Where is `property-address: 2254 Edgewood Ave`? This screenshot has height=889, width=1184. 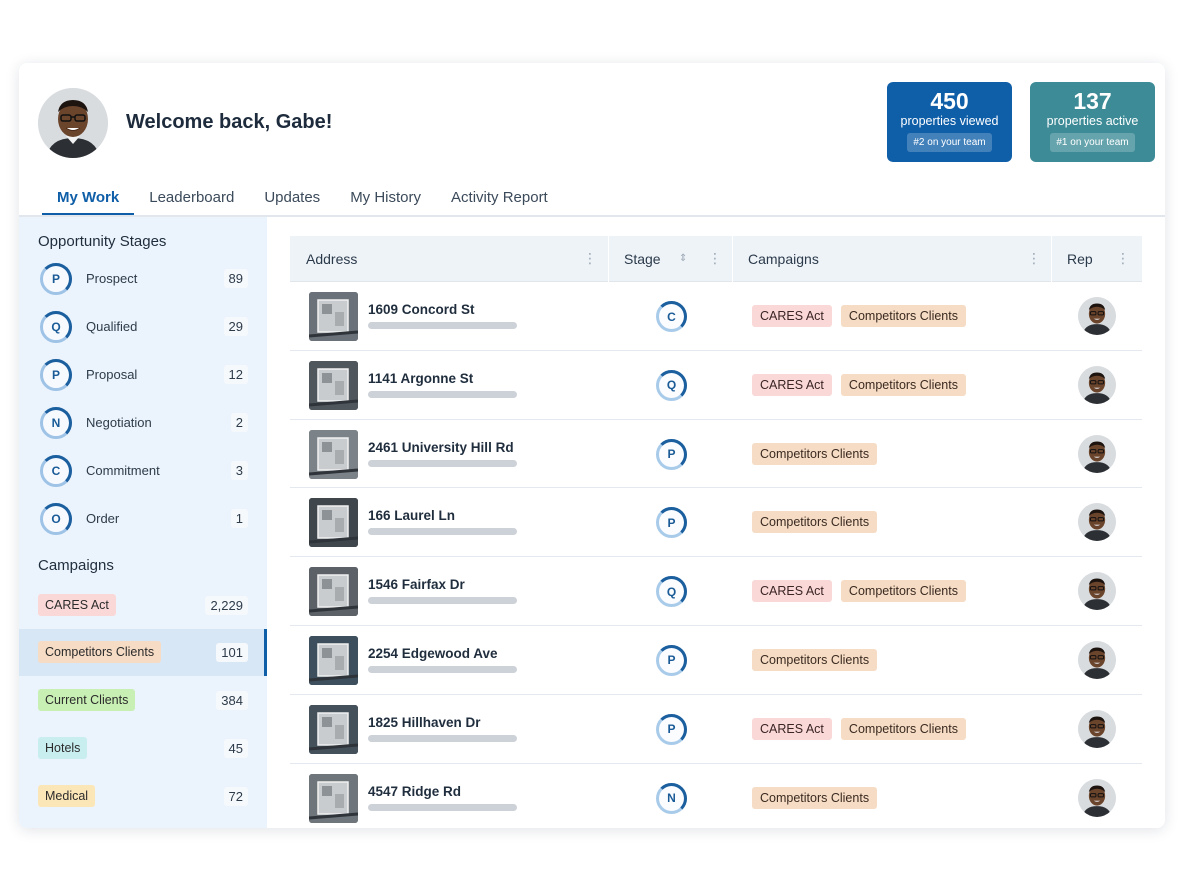
property-address: 2254 Edgewood Ave is located at coordinates (433, 653).